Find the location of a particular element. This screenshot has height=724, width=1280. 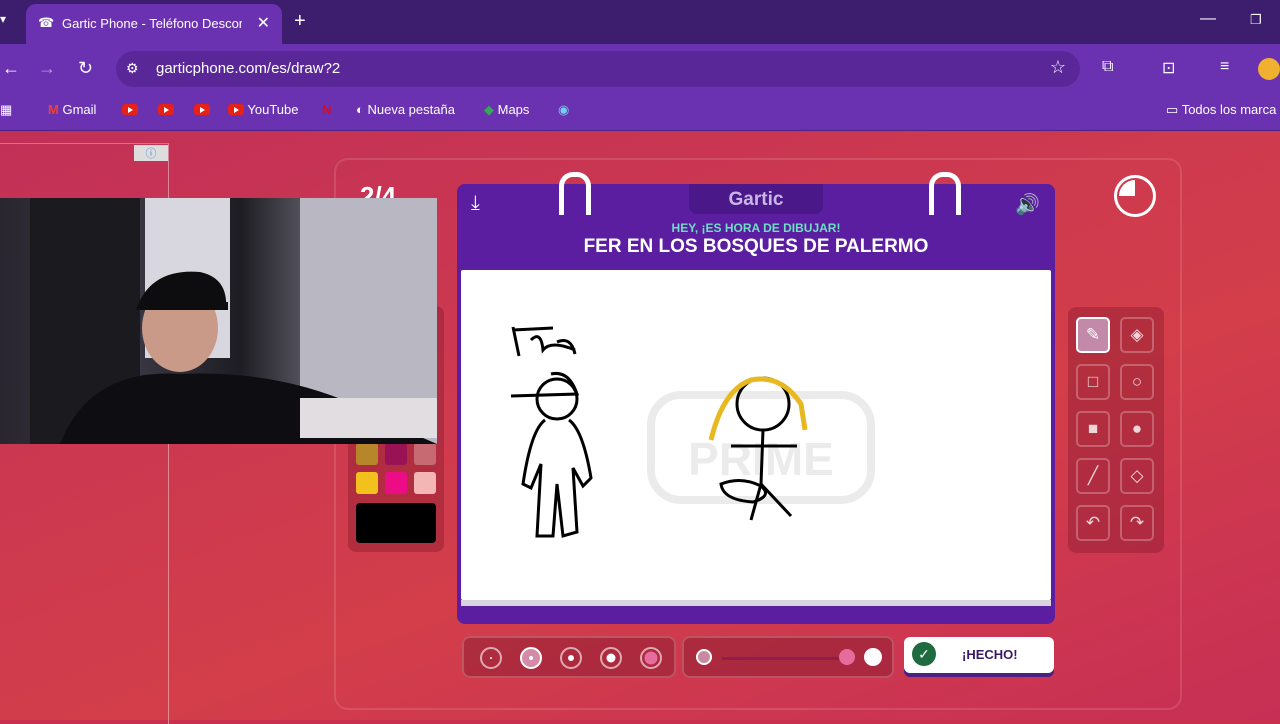

undo-button: ↶ is located at coordinates (1093, 523).